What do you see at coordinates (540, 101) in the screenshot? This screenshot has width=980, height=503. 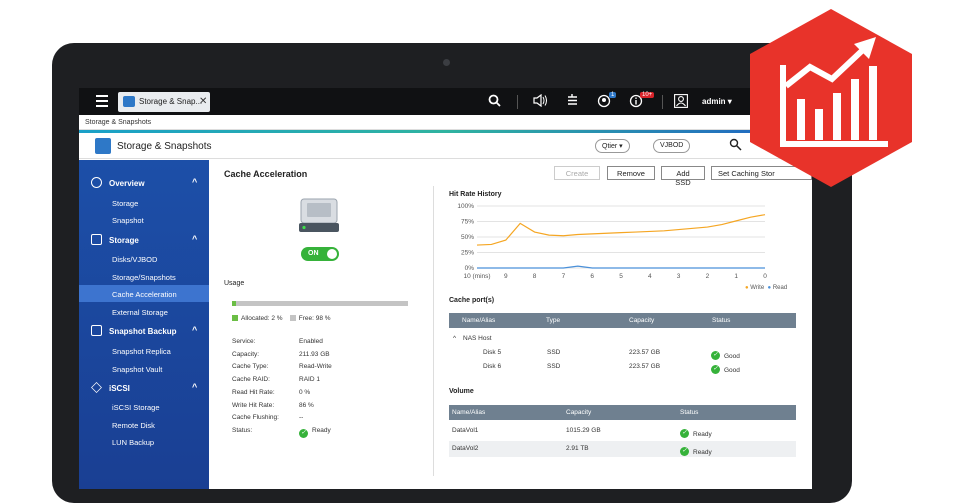 I see `volume-icon` at bounding box center [540, 101].